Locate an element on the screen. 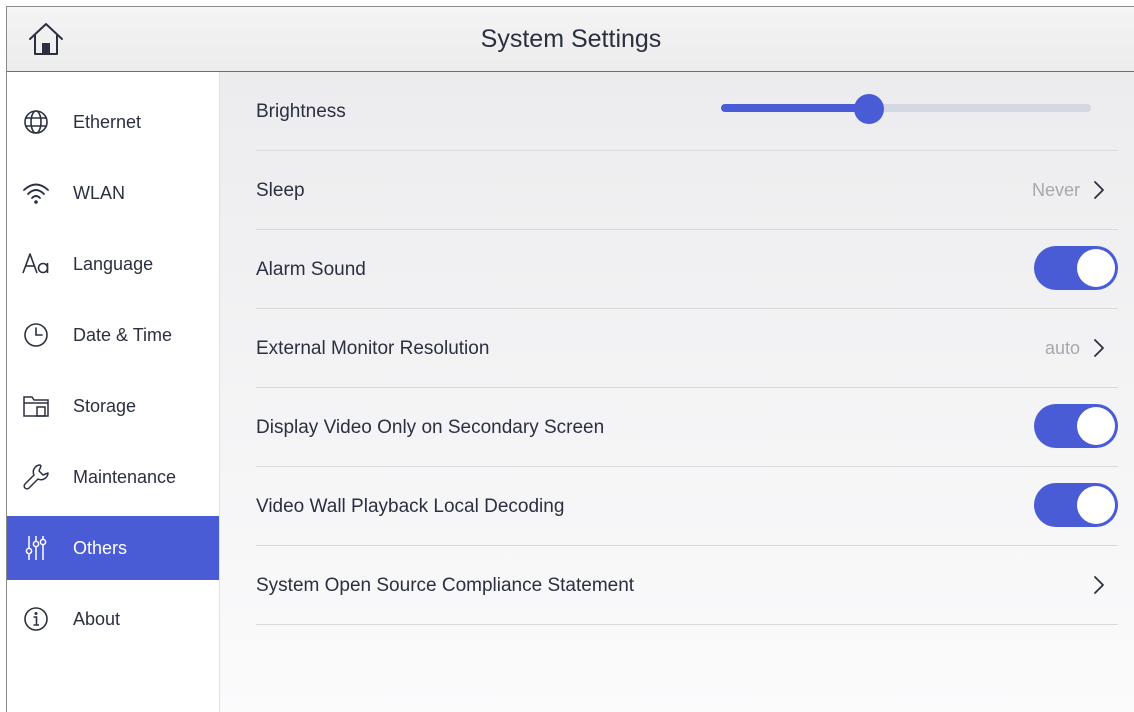 The width and height of the screenshot is (1134, 712). sidebar-item-maintenance: Maintenance is located at coordinates (113, 477).